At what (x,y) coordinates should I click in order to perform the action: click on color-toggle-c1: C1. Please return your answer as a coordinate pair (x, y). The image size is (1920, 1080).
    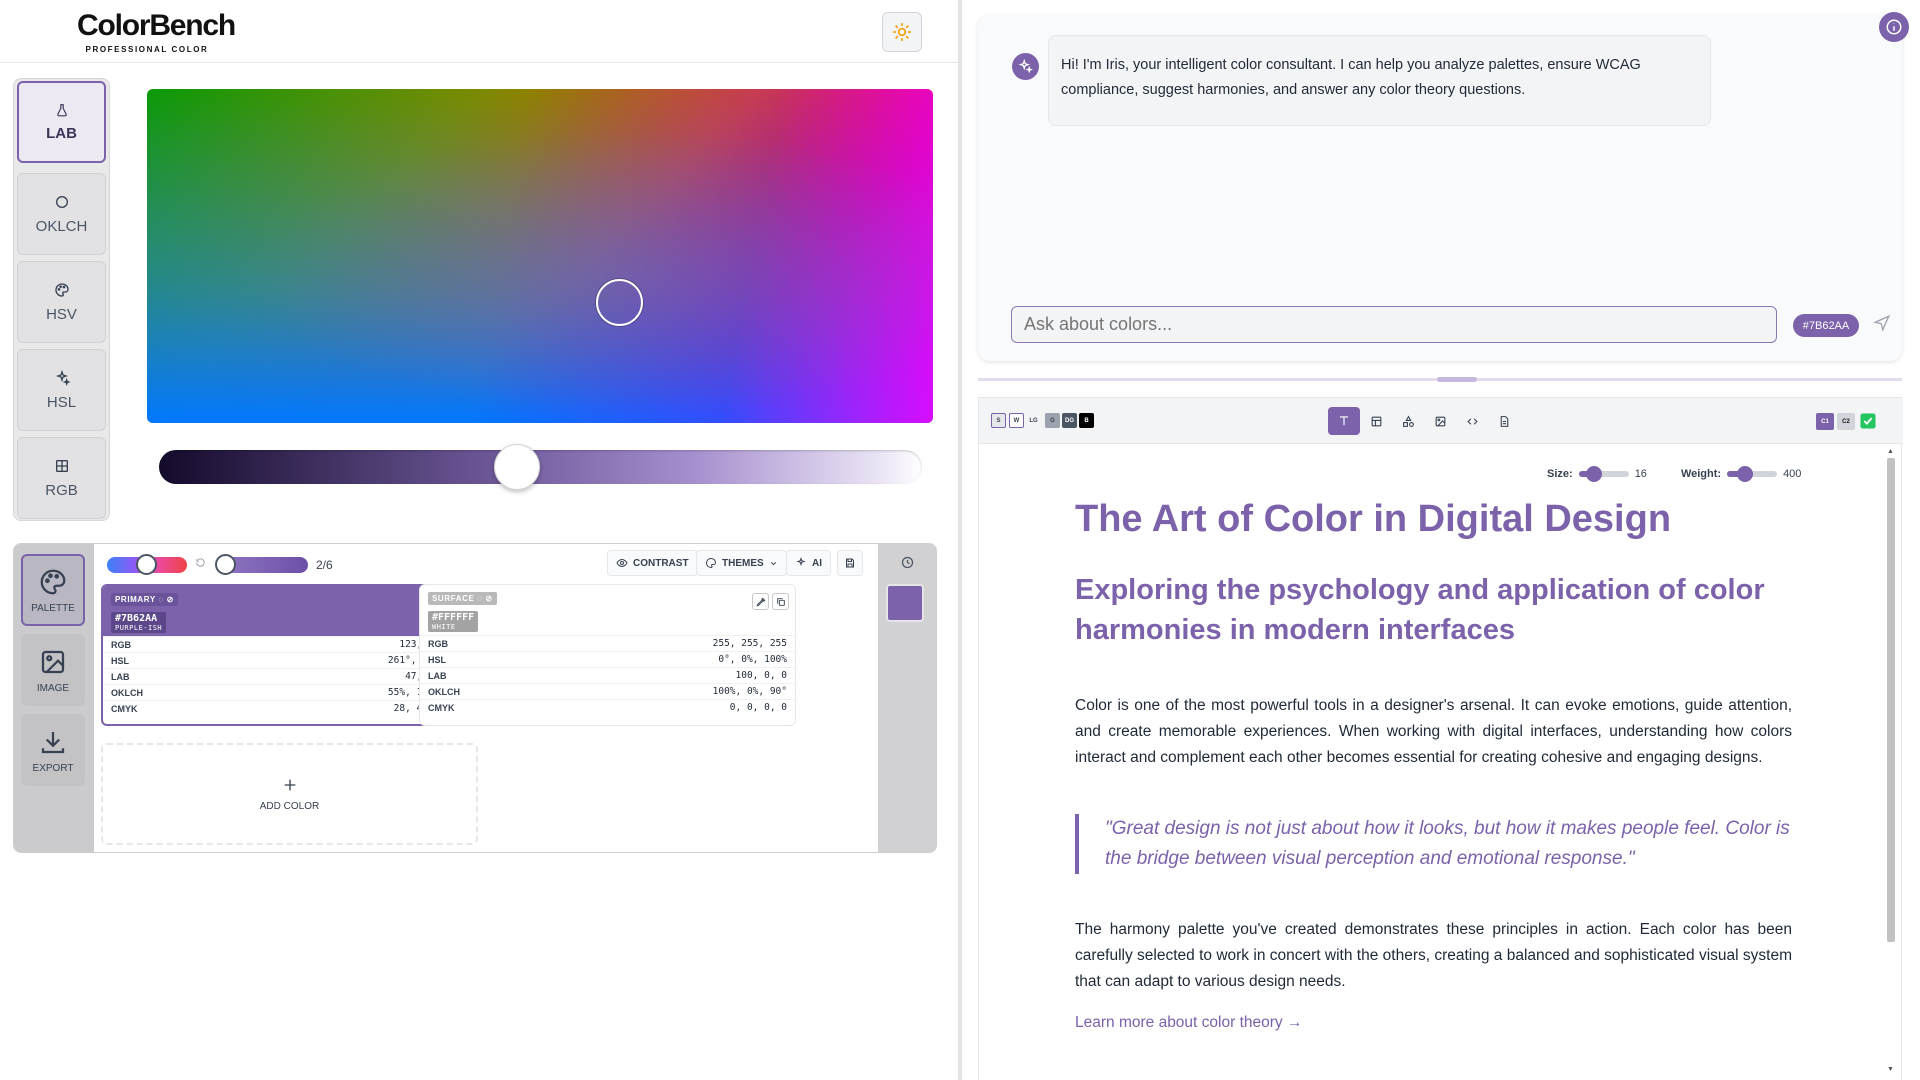
    Looking at the image, I should click on (1825, 421).